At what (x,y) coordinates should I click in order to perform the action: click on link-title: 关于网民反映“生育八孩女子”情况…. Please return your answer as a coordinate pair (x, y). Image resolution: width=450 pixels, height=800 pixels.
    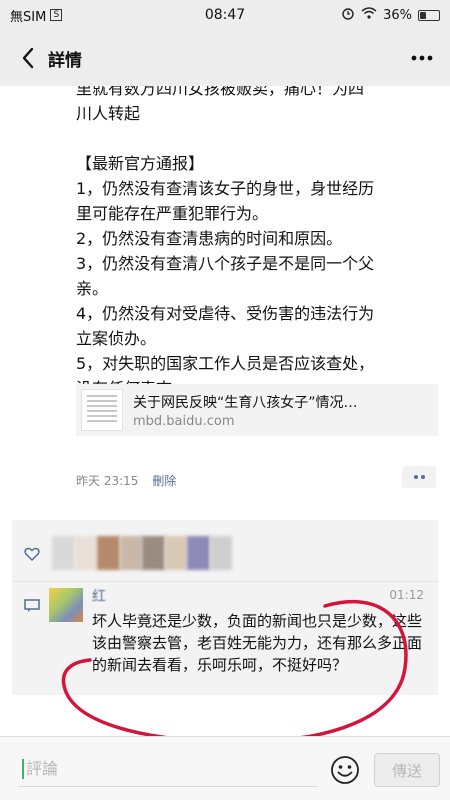
    Looking at the image, I should click on (245, 402).